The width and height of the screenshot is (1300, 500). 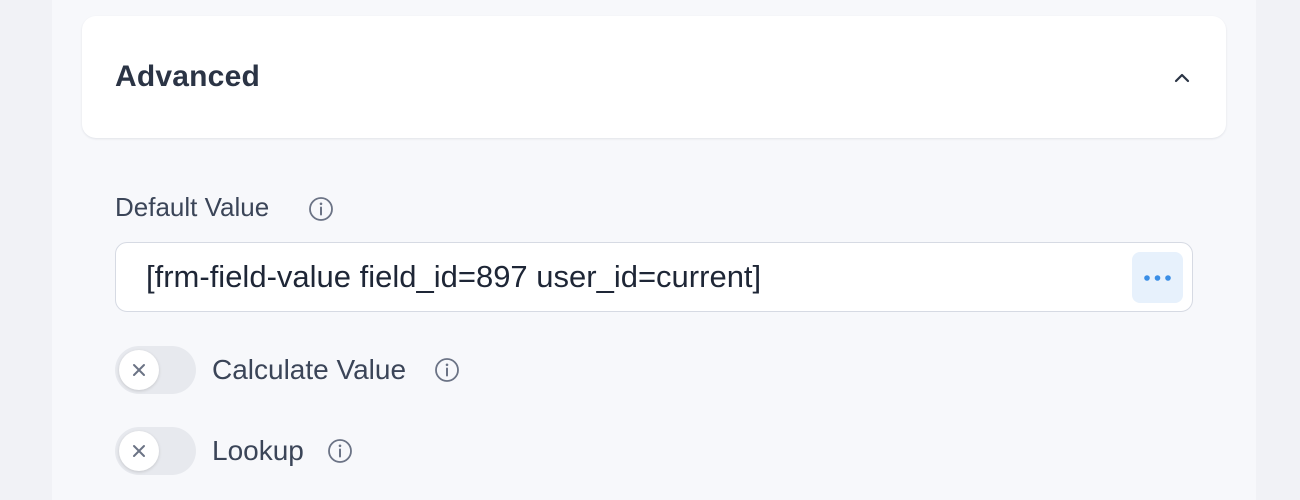 I want to click on section-title: Advanced, so click(x=187, y=76).